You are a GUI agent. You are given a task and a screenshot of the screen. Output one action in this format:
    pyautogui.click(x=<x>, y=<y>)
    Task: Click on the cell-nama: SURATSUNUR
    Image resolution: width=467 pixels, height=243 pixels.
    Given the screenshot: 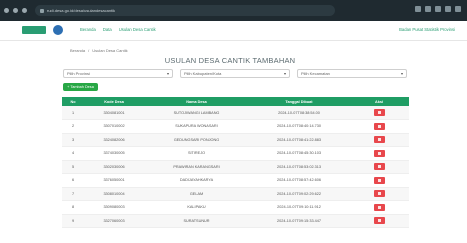 What is the action you would take?
    pyautogui.click(x=196, y=221)
    